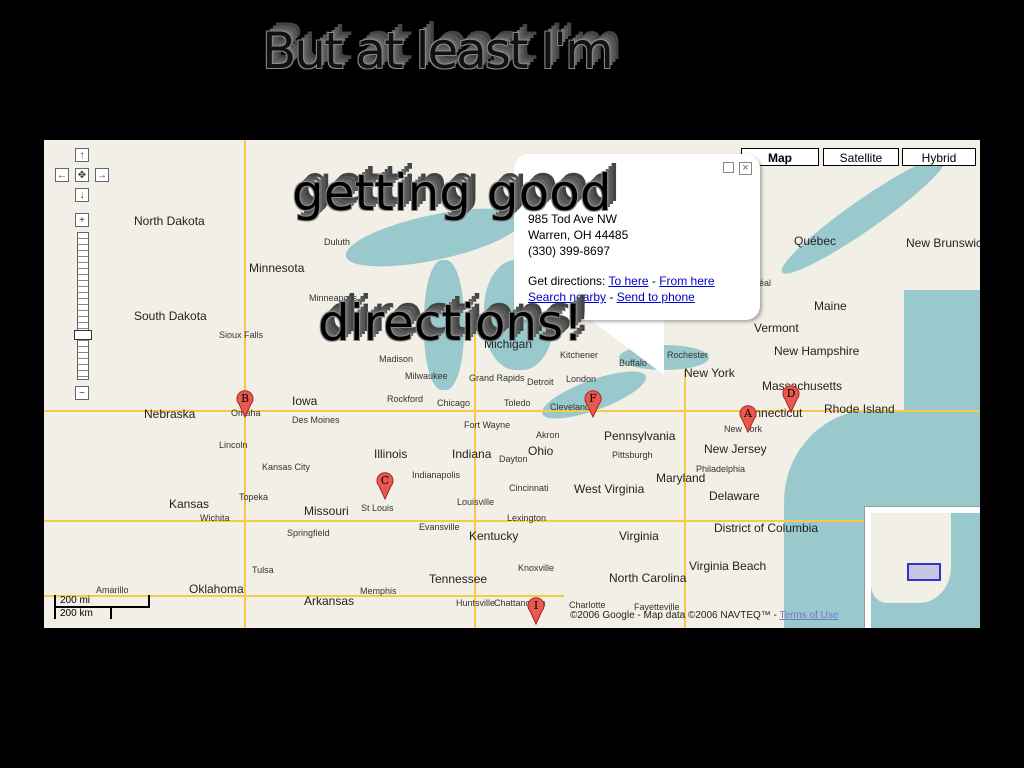 This screenshot has height=768, width=1024. Describe the element at coordinates (859, 409) in the screenshot. I see `region-label: Rhode Island` at that location.